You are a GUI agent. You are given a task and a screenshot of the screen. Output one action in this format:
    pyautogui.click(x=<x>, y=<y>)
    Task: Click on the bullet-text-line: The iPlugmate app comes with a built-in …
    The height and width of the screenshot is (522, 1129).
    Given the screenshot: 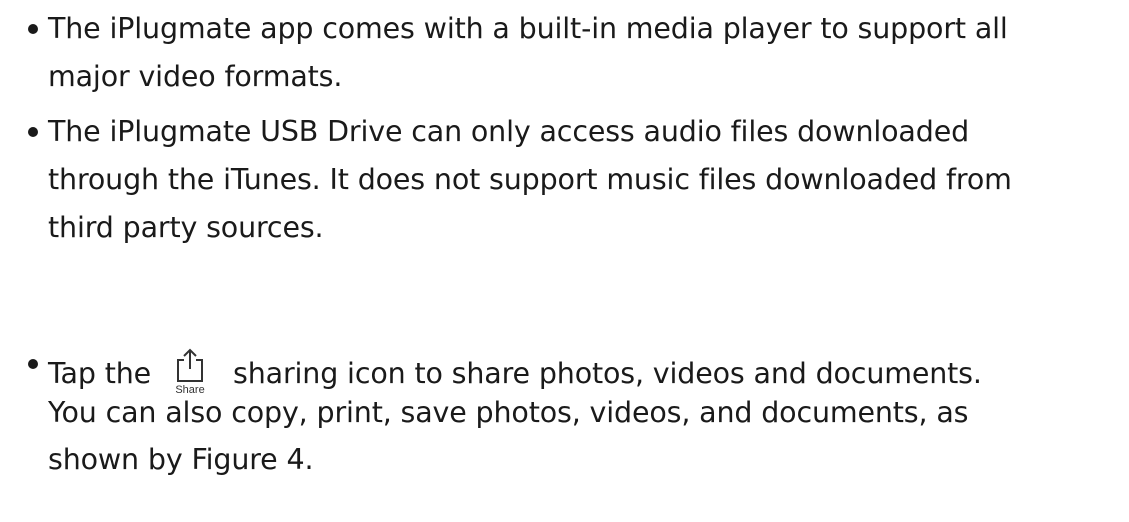 What is the action you would take?
    pyautogui.click(x=528, y=28)
    